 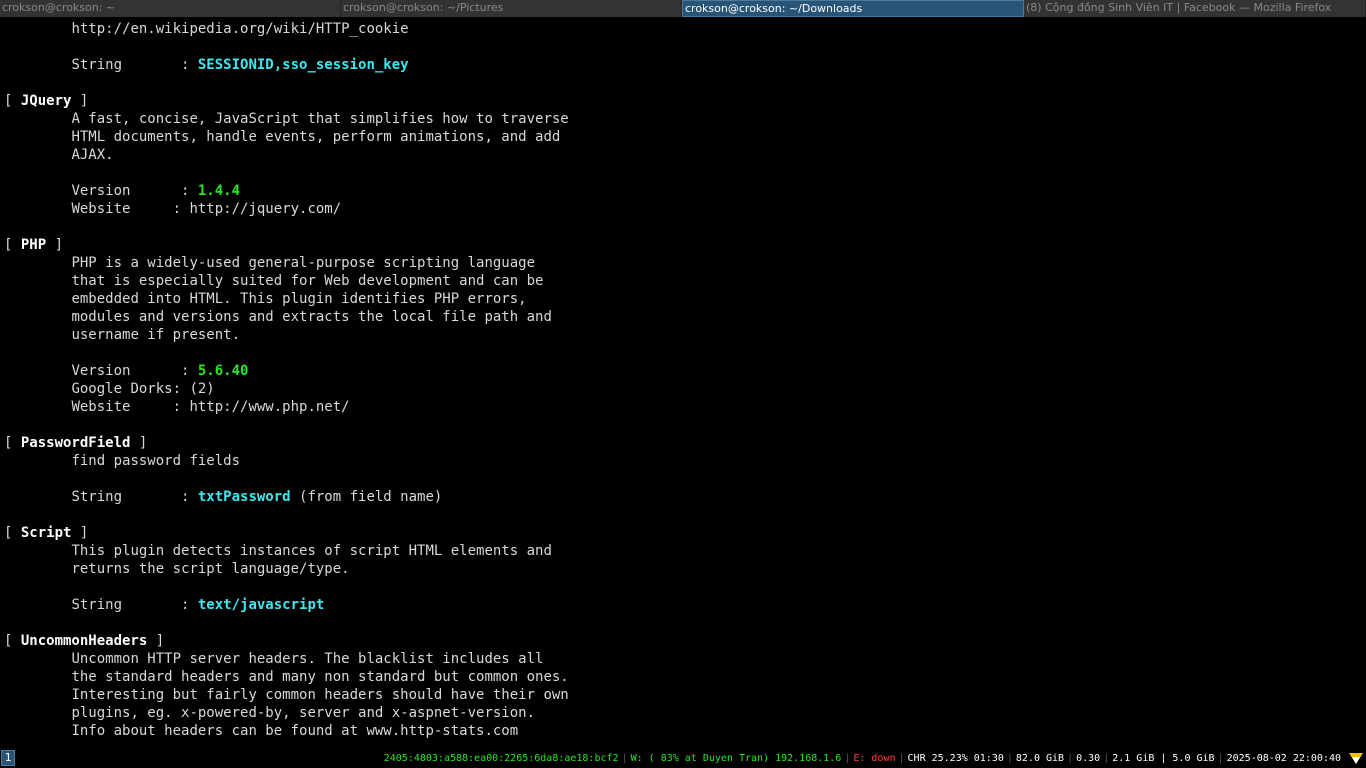 What do you see at coordinates (170, 8) in the screenshot?
I see `tab-terminal-home: crokson@crokson: ~` at bounding box center [170, 8].